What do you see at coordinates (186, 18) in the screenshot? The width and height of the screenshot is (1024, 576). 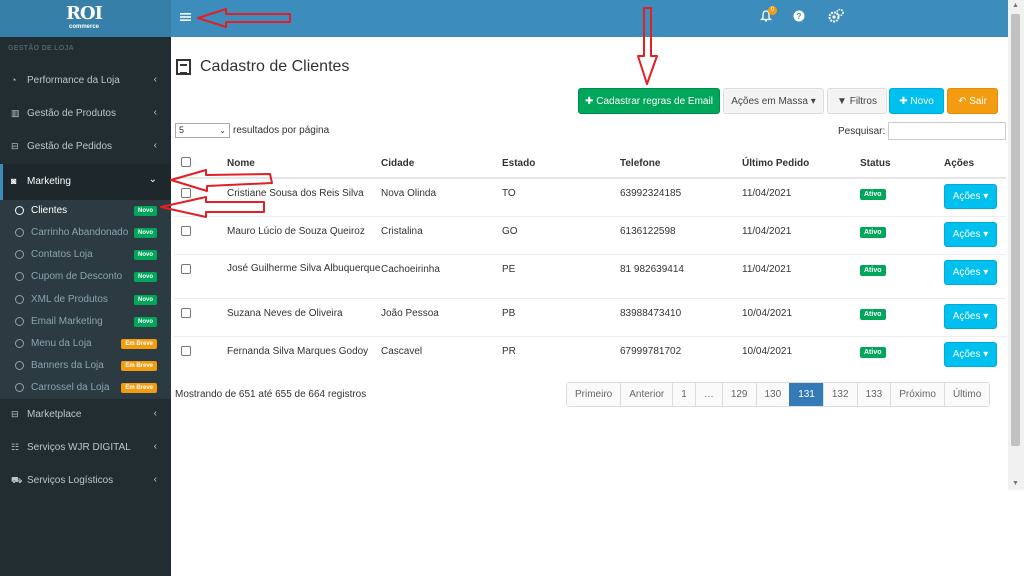 I see `menu-toggle-icon` at bounding box center [186, 18].